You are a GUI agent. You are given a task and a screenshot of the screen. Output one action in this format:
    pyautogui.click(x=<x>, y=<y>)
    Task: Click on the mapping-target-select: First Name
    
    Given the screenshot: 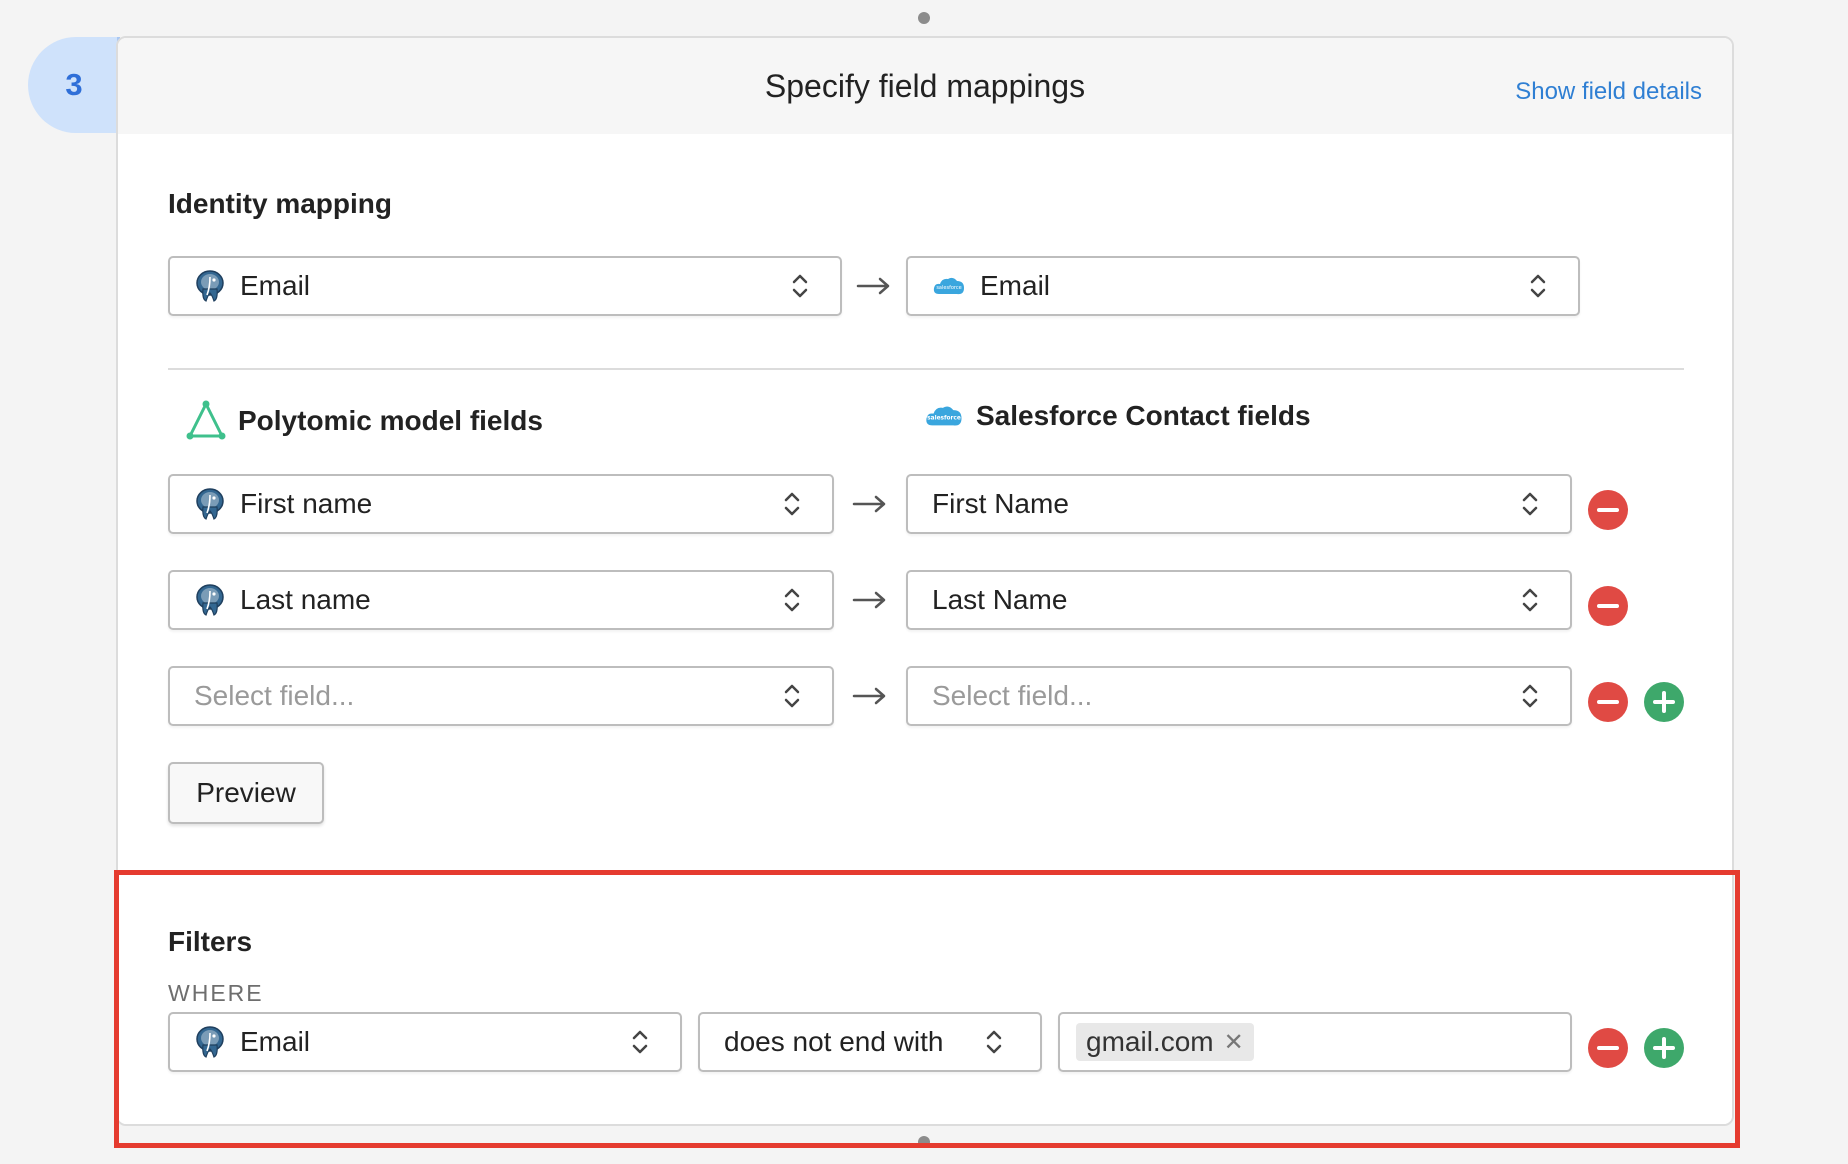 What is the action you would take?
    pyautogui.click(x=1239, y=504)
    